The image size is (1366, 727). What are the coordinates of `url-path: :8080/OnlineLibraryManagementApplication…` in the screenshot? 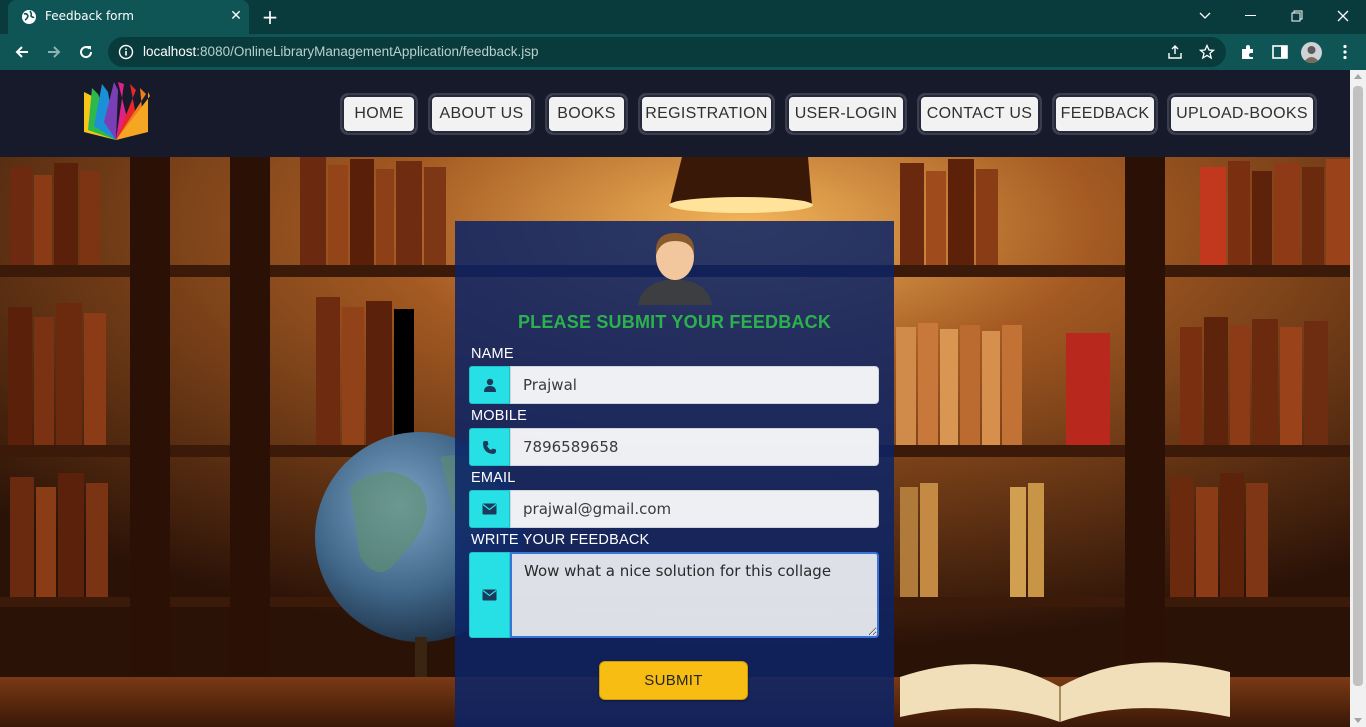 It's located at (367, 51).